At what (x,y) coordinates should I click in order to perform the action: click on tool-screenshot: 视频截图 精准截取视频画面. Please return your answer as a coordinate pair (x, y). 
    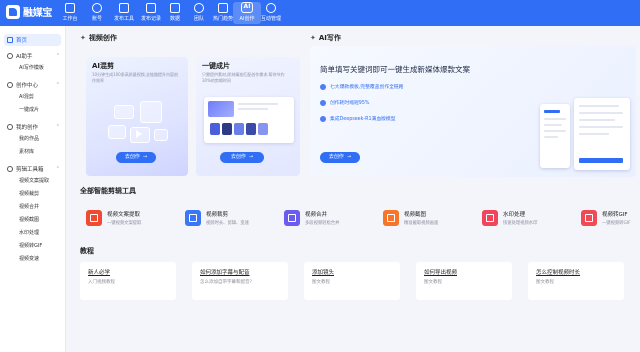
    Looking at the image, I should click on (431, 218).